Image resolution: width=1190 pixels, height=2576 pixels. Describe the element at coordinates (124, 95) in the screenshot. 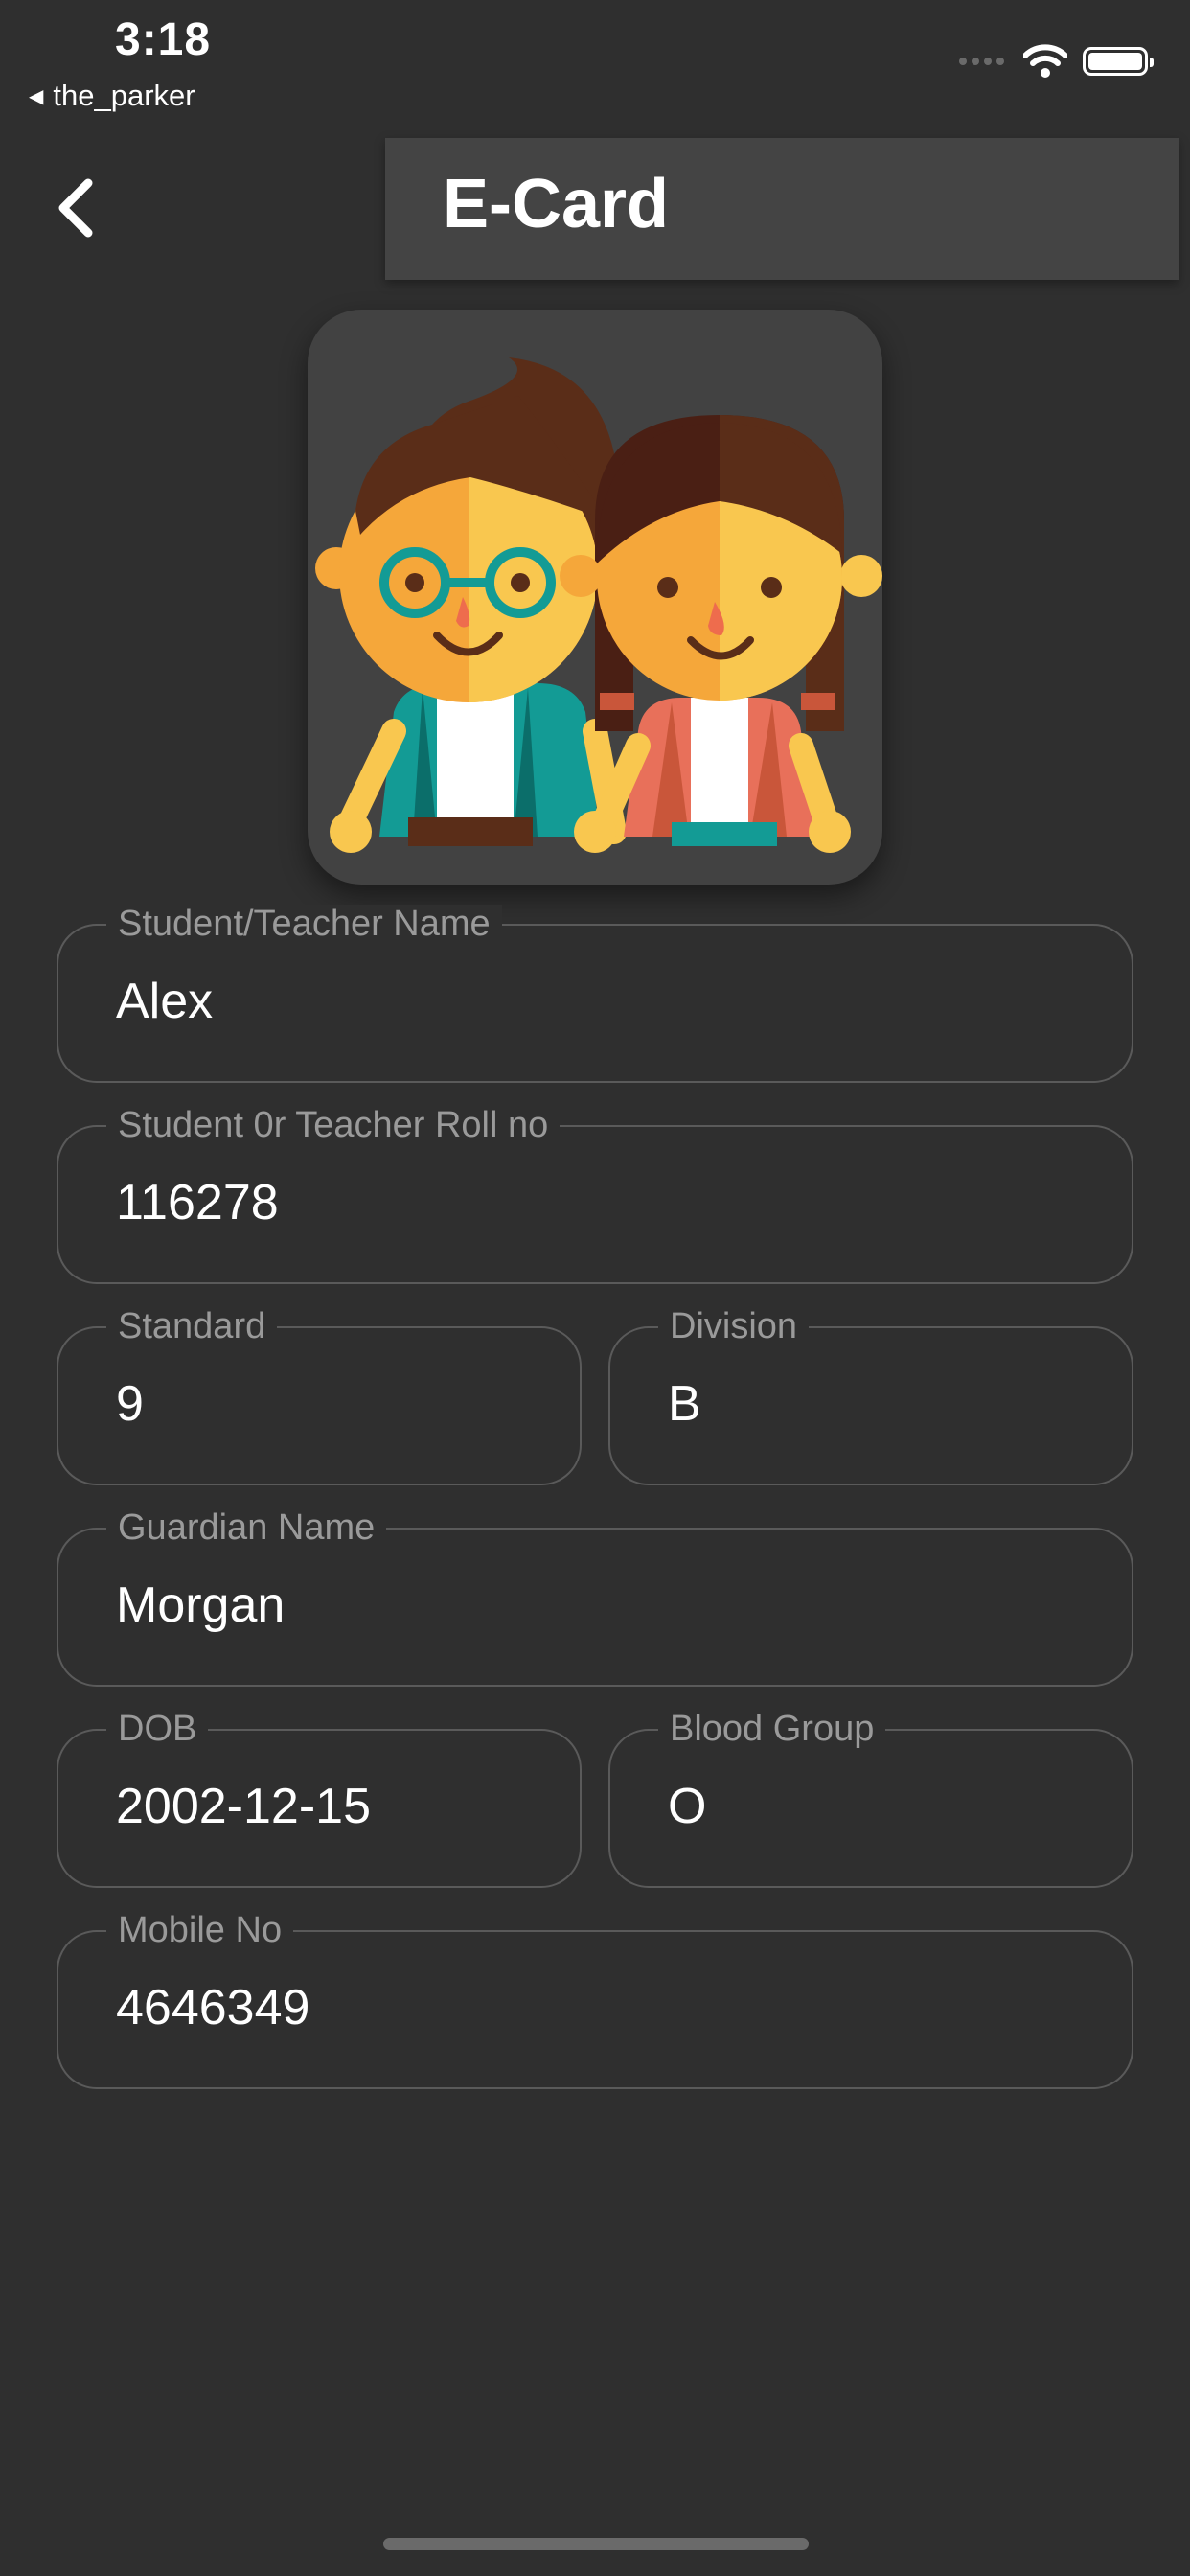

I see `back-app-label: the_parker` at that location.